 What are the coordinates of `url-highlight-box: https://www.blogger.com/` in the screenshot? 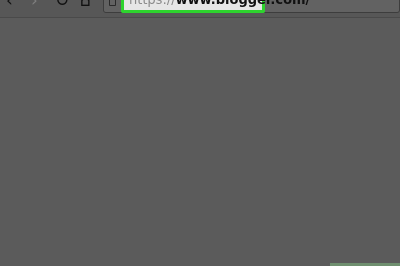 It's located at (215, 6).